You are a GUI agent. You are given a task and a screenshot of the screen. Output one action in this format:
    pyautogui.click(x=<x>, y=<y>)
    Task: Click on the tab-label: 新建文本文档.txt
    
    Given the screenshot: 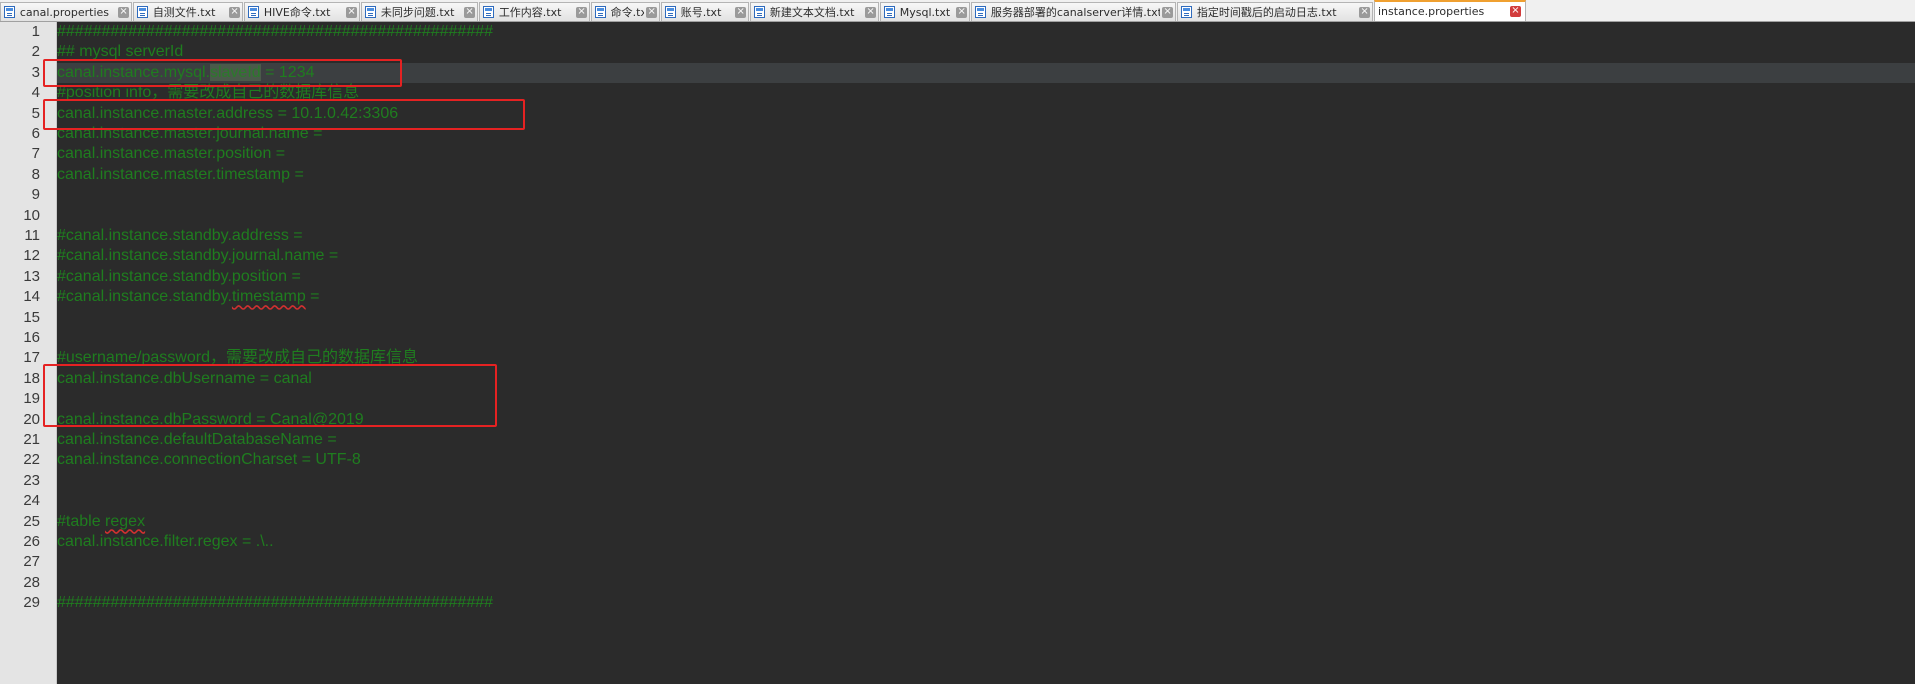 What is the action you would take?
    pyautogui.click(x=812, y=12)
    